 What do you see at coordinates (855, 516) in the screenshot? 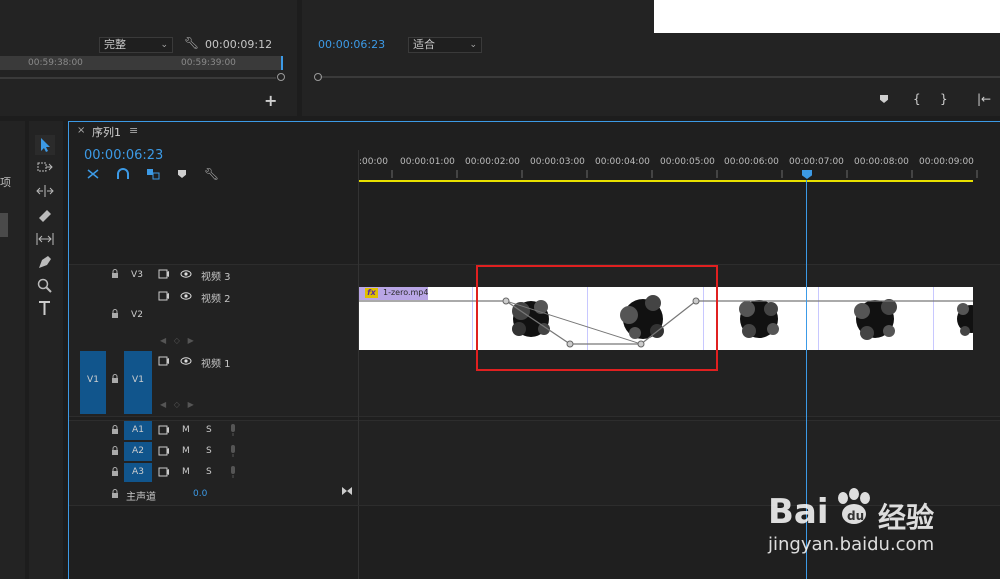
I see `svg-text: du` at bounding box center [855, 516].